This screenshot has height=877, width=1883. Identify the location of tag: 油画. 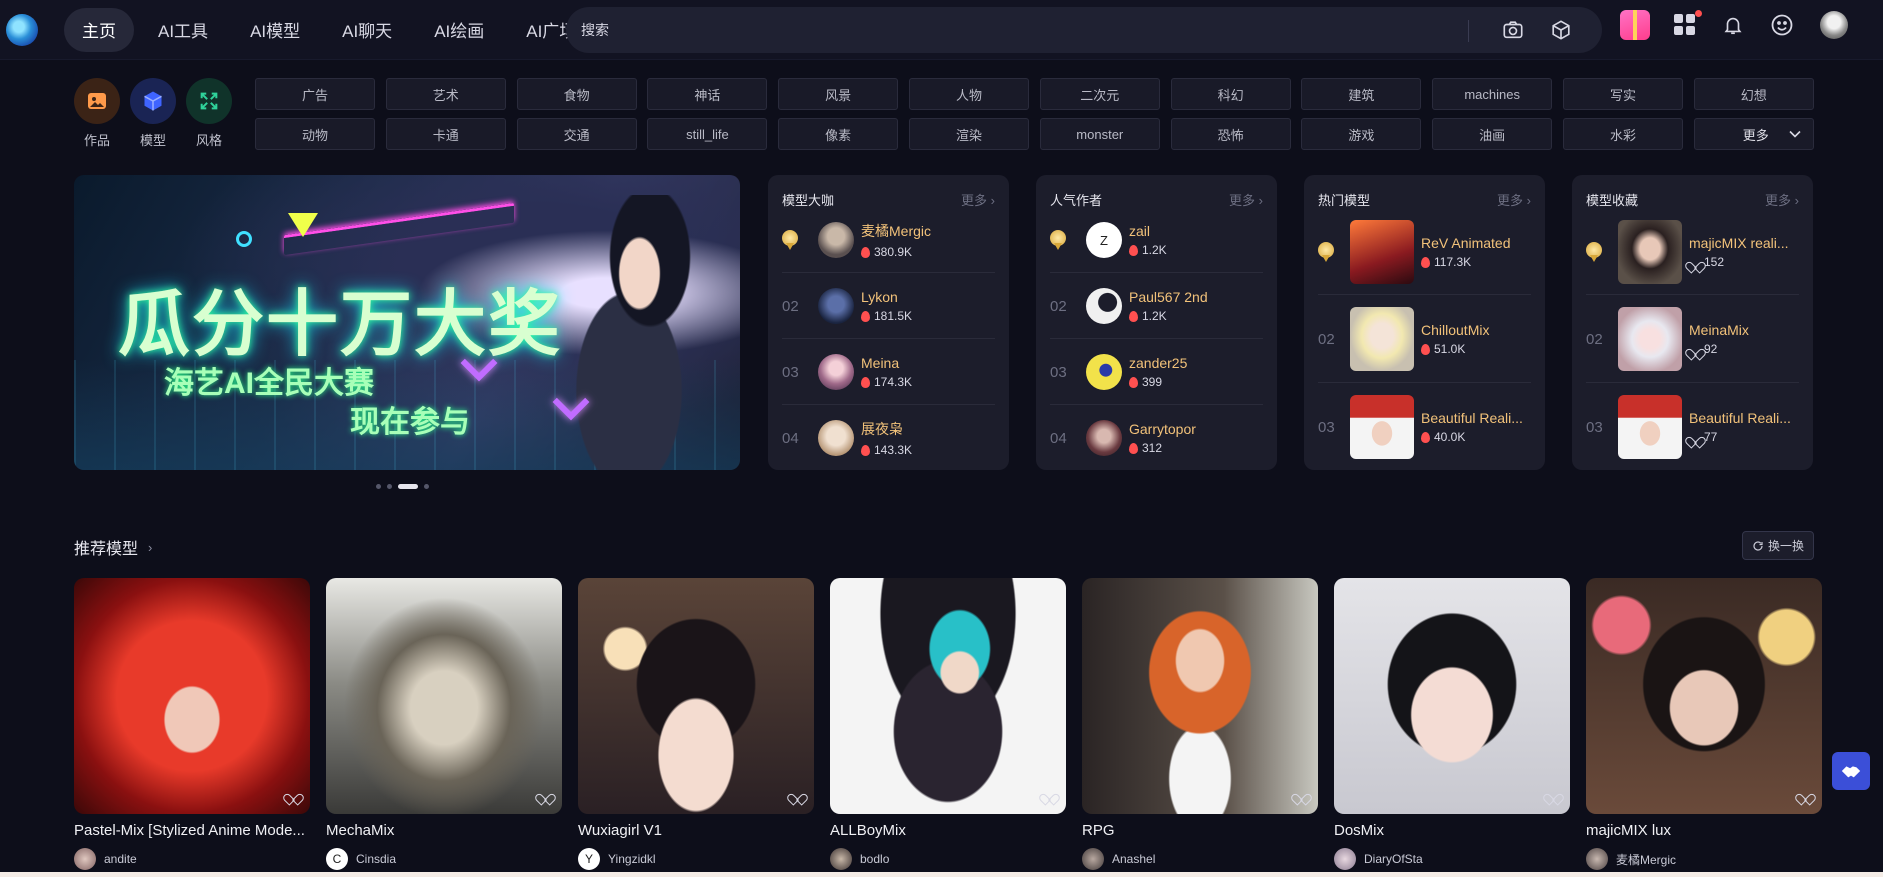
(1492, 134).